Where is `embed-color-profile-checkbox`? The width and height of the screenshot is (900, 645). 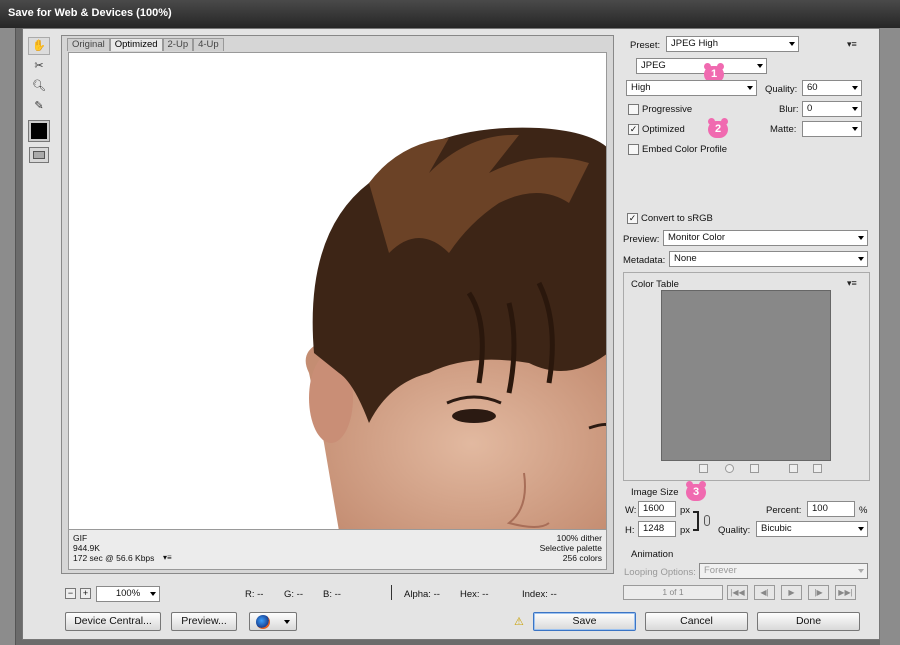 embed-color-profile-checkbox is located at coordinates (633, 149).